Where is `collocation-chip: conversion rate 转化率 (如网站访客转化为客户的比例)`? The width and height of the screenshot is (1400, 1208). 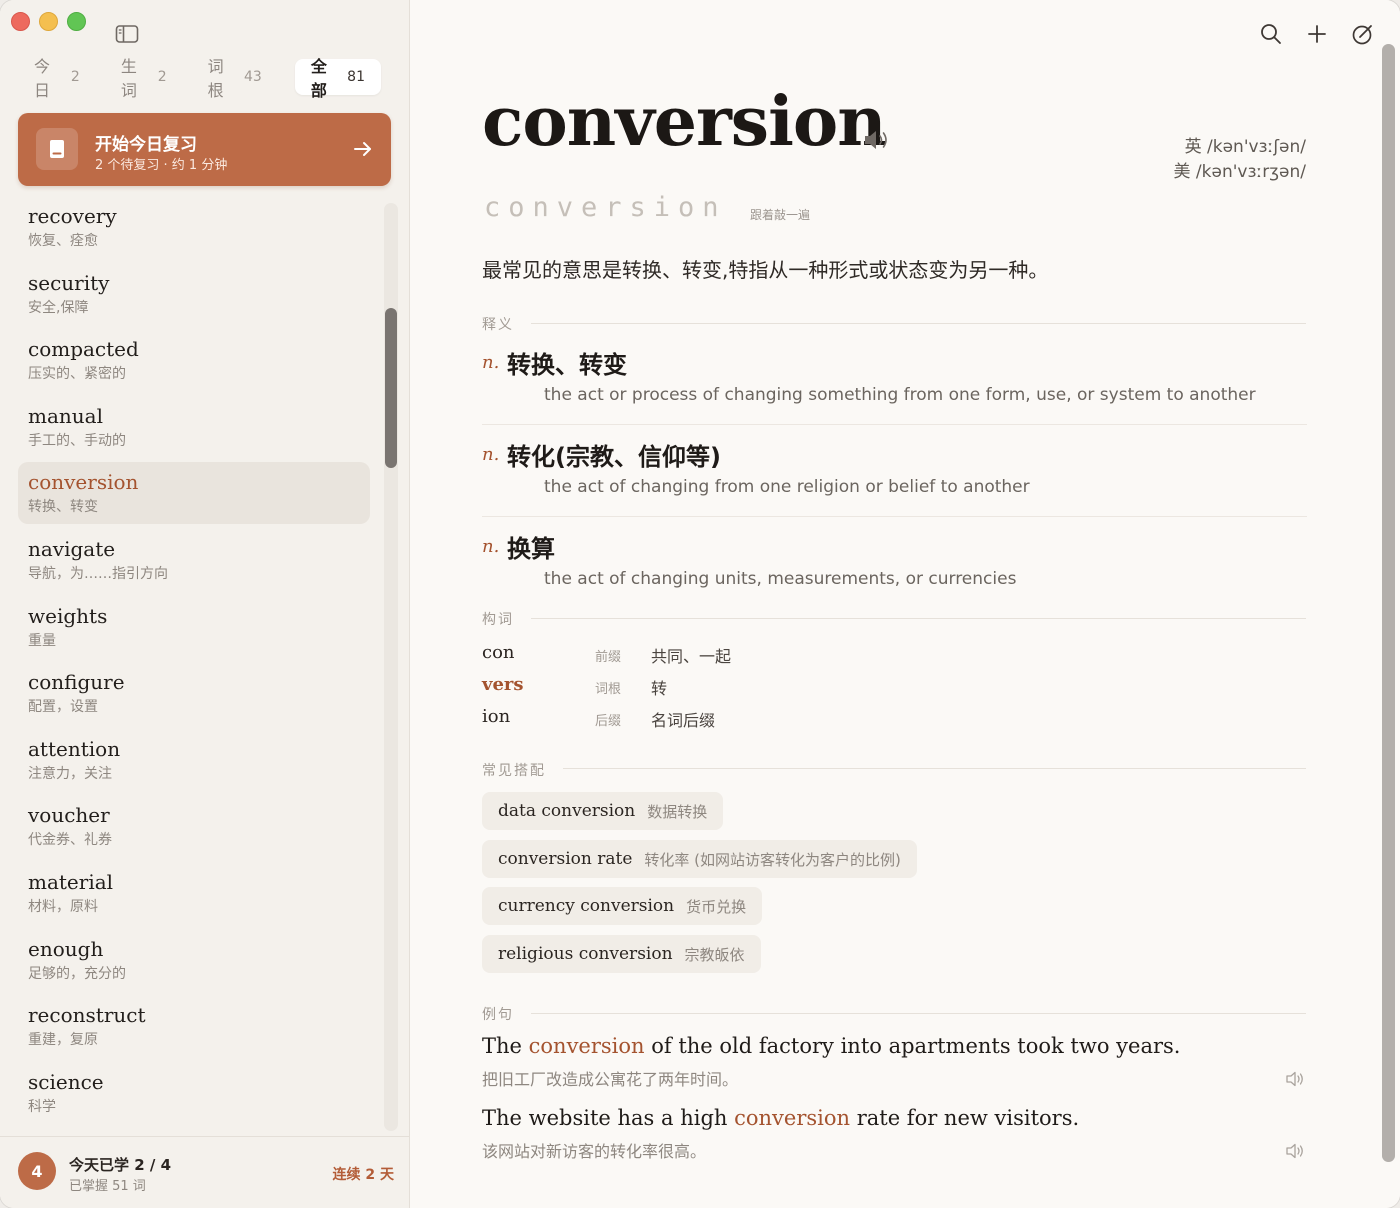 collocation-chip: conversion rate 转化率 (如网站访客转化为客户的比例) is located at coordinates (699, 859).